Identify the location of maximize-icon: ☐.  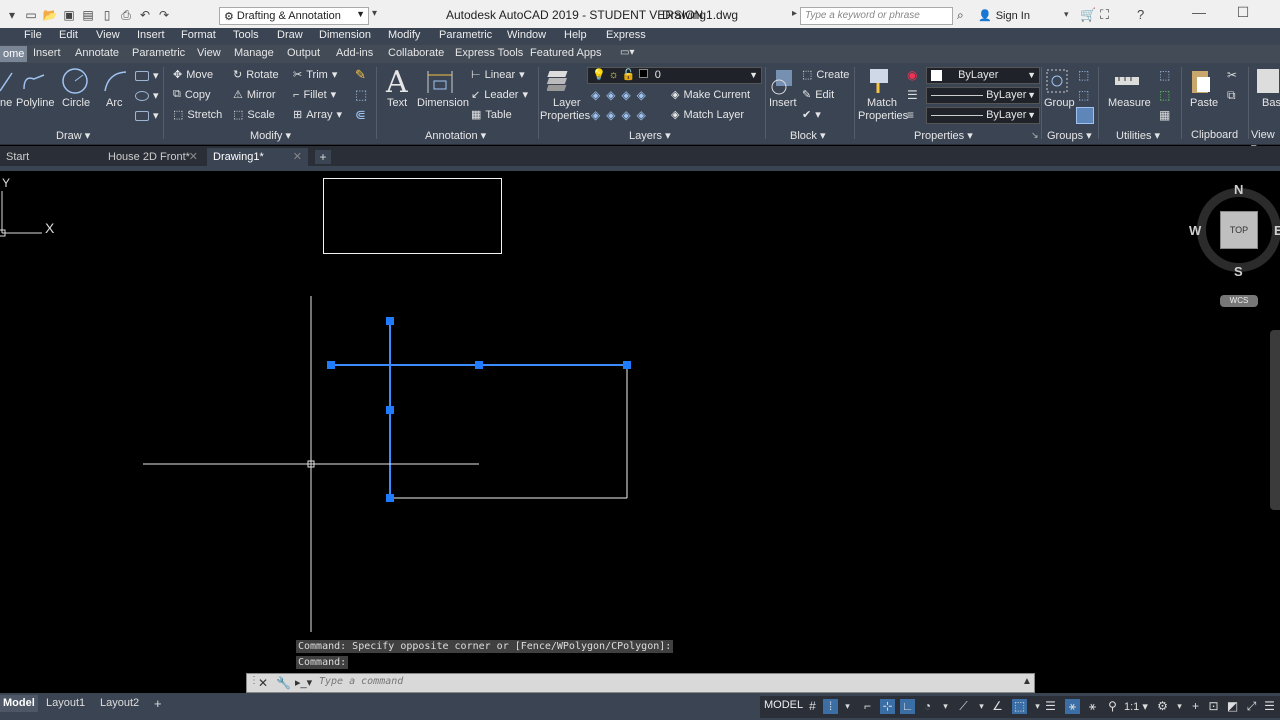
(1243, 14).